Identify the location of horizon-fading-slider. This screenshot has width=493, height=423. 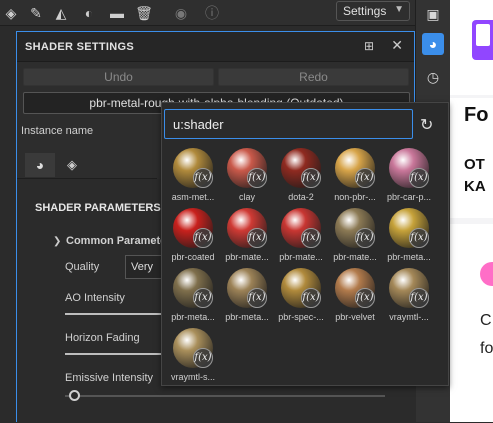
(113, 354).